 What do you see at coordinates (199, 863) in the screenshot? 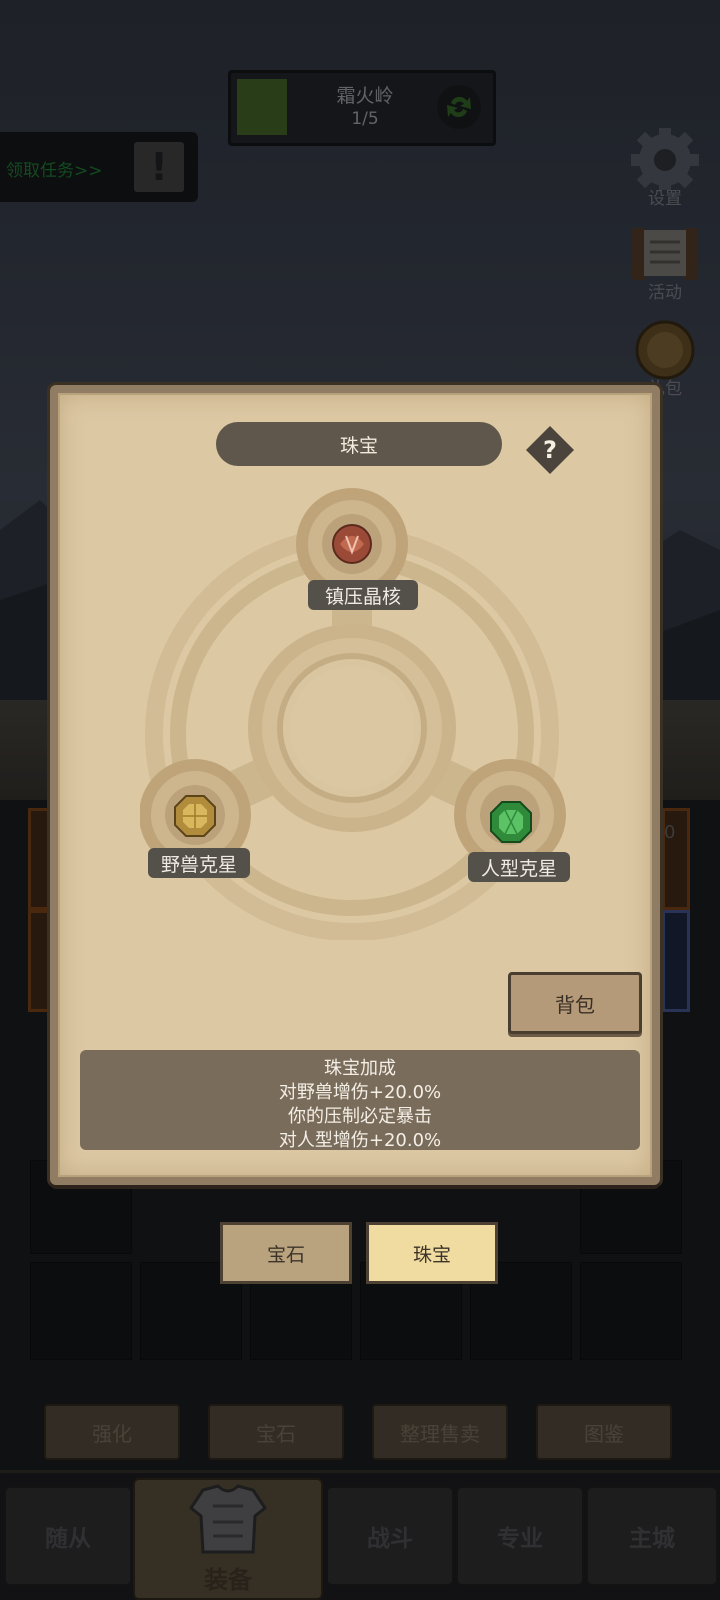
I see `socket-label-left: 野兽克星` at bounding box center [199, 863].